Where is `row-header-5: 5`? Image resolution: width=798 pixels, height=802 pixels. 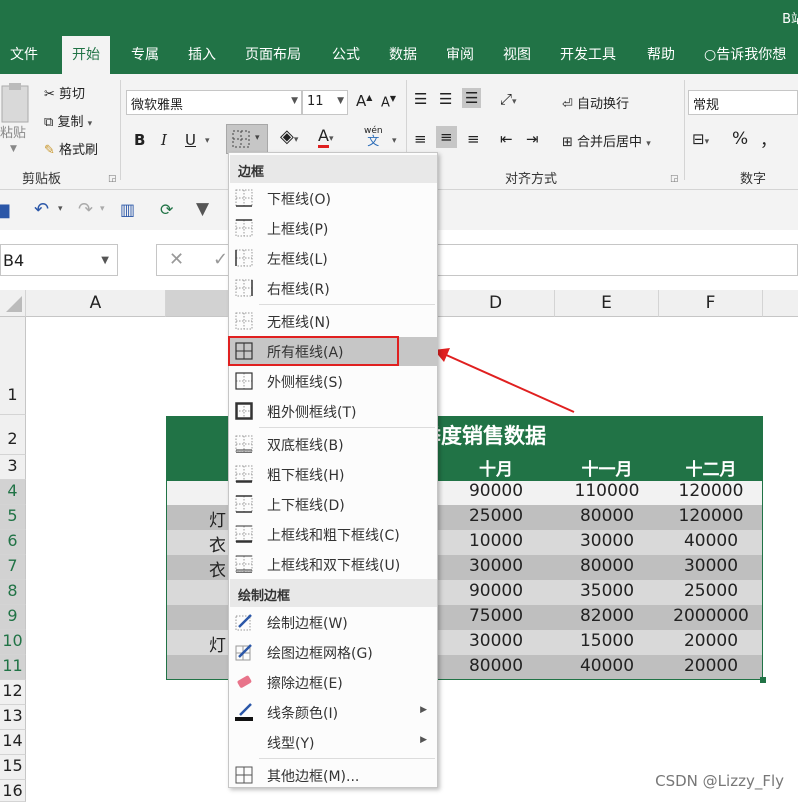
row-header-5: 5 is located at coordinates (13, 517).